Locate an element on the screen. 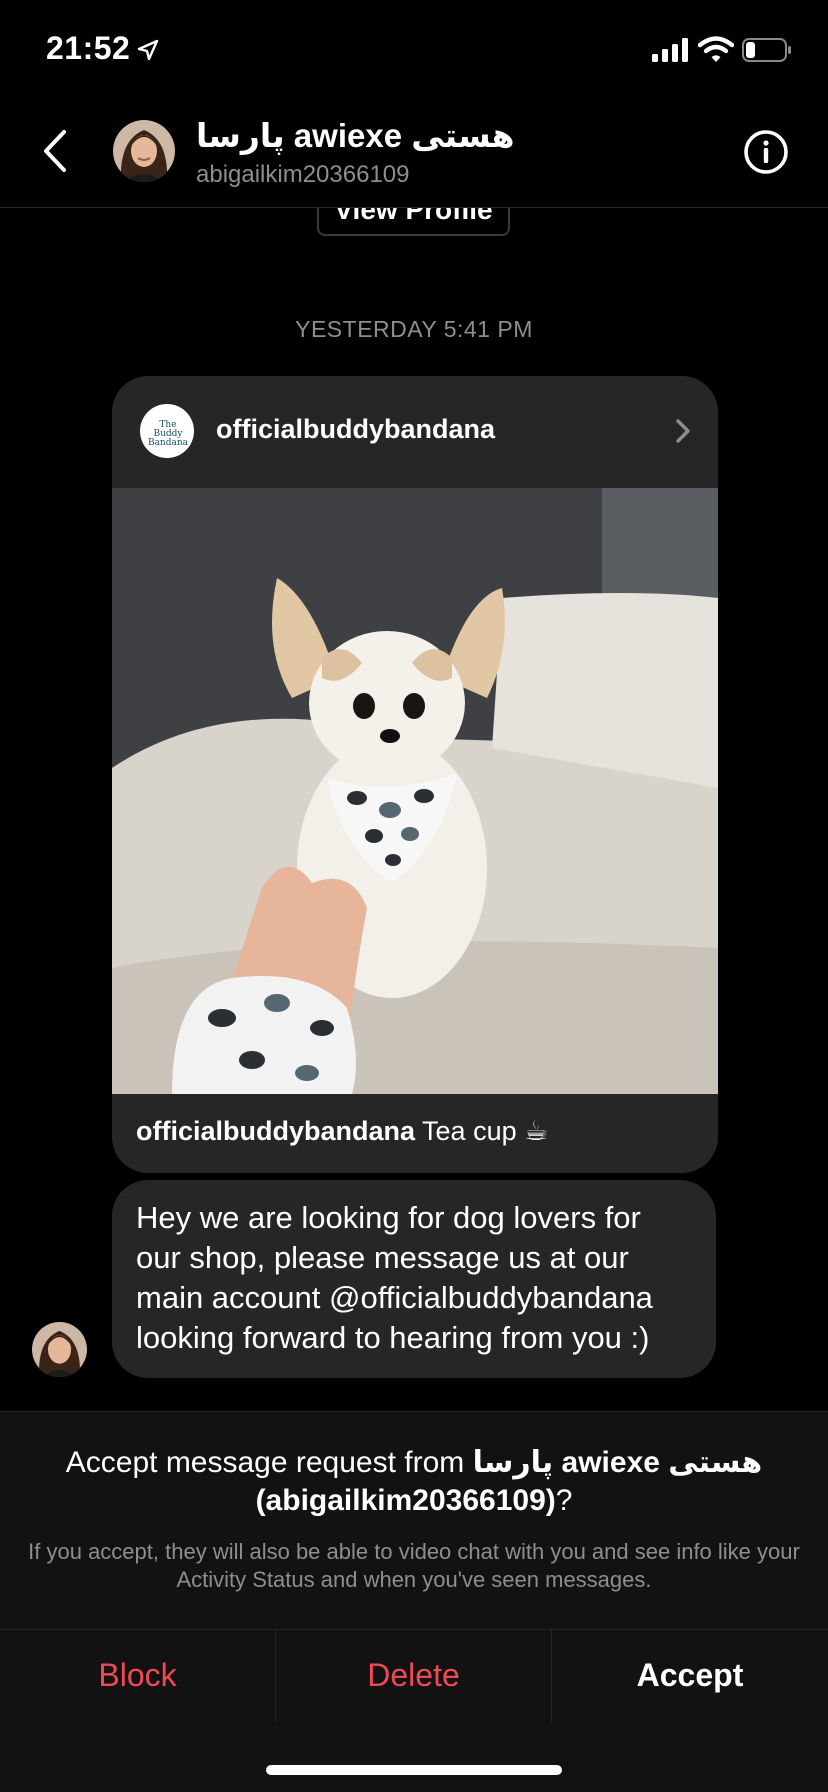 The width and height of the screenshot is (828, 1792). post-account-avatar: The Buddy Bandana is located at coordinates (167, 431).